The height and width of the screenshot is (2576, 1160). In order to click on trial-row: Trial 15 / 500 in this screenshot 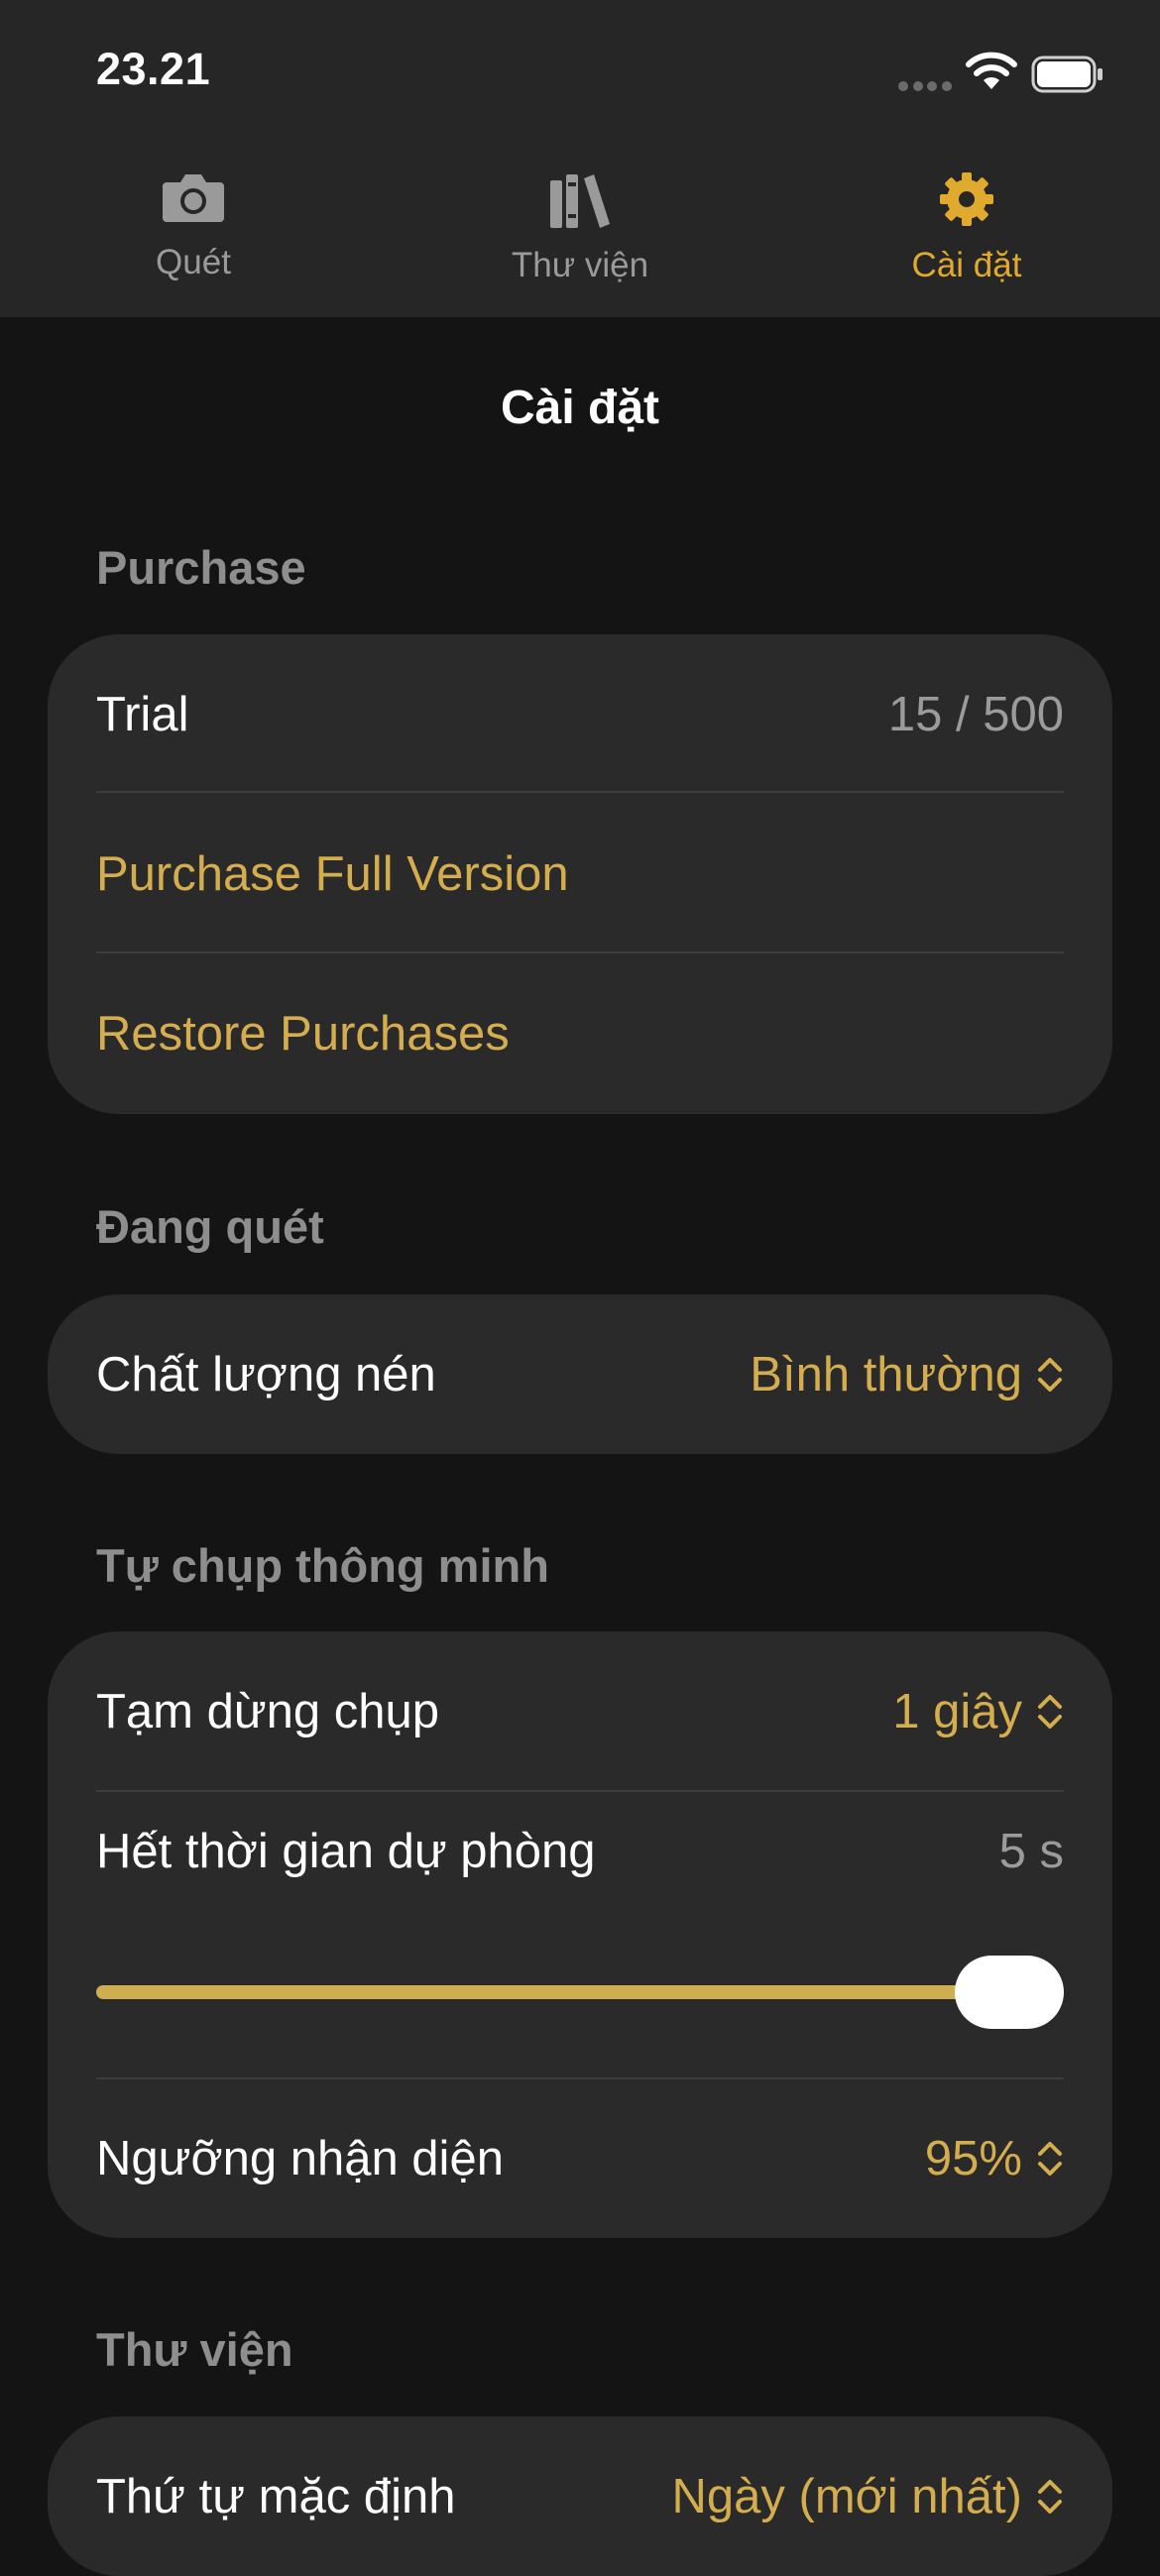, I will do `click(580, 714)`.